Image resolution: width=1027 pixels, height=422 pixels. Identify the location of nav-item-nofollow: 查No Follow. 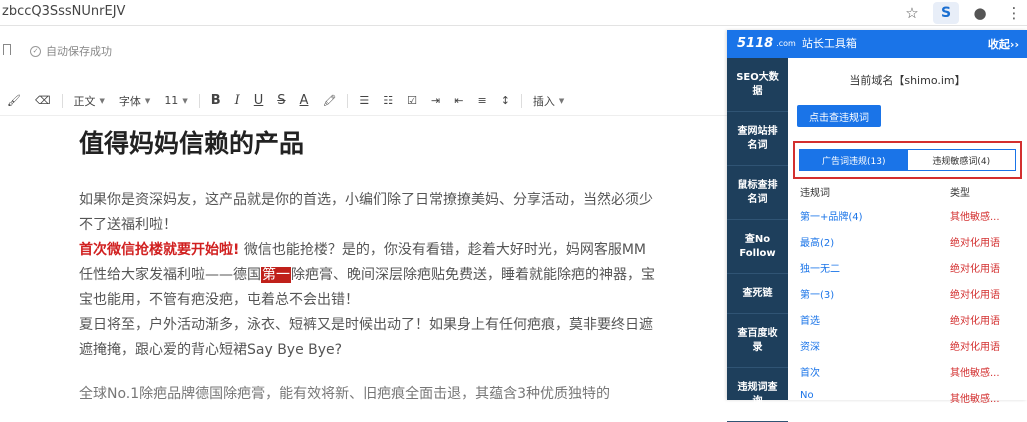
(757, 247).